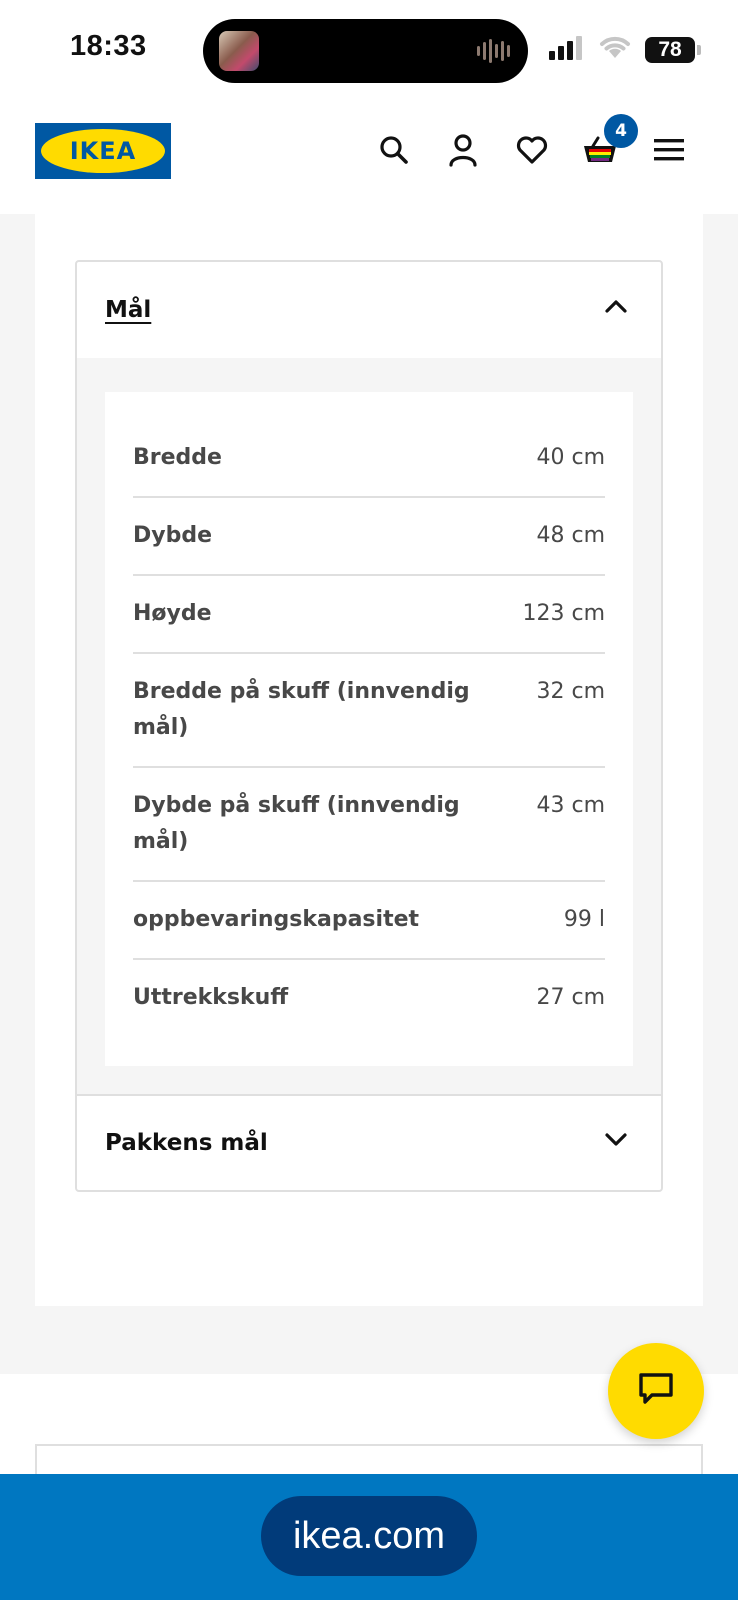 The height and width of the screenshot is (1600, 738). Describe the element at coordinates (177, 457) in the screenshot. I see `dimension-label: Bredde` at that location.